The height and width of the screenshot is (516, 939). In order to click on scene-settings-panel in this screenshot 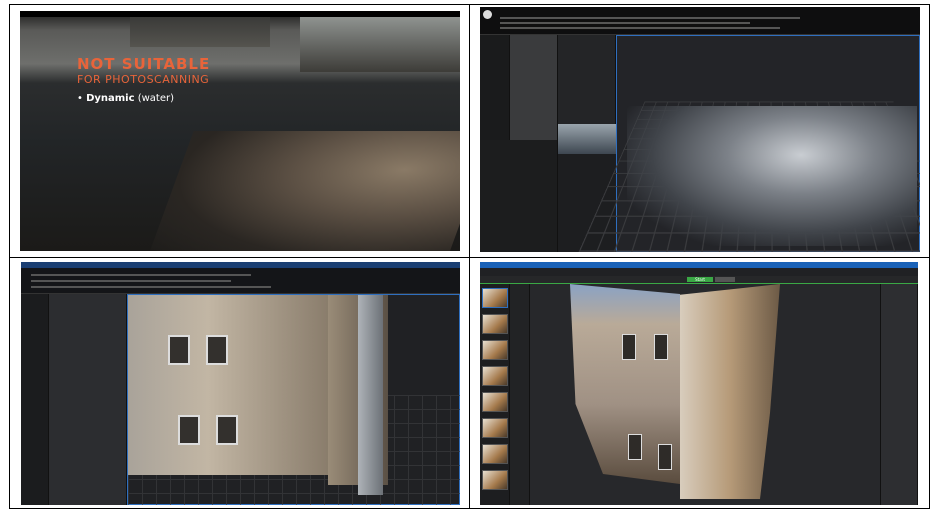, I will do `click(899, 394)`.